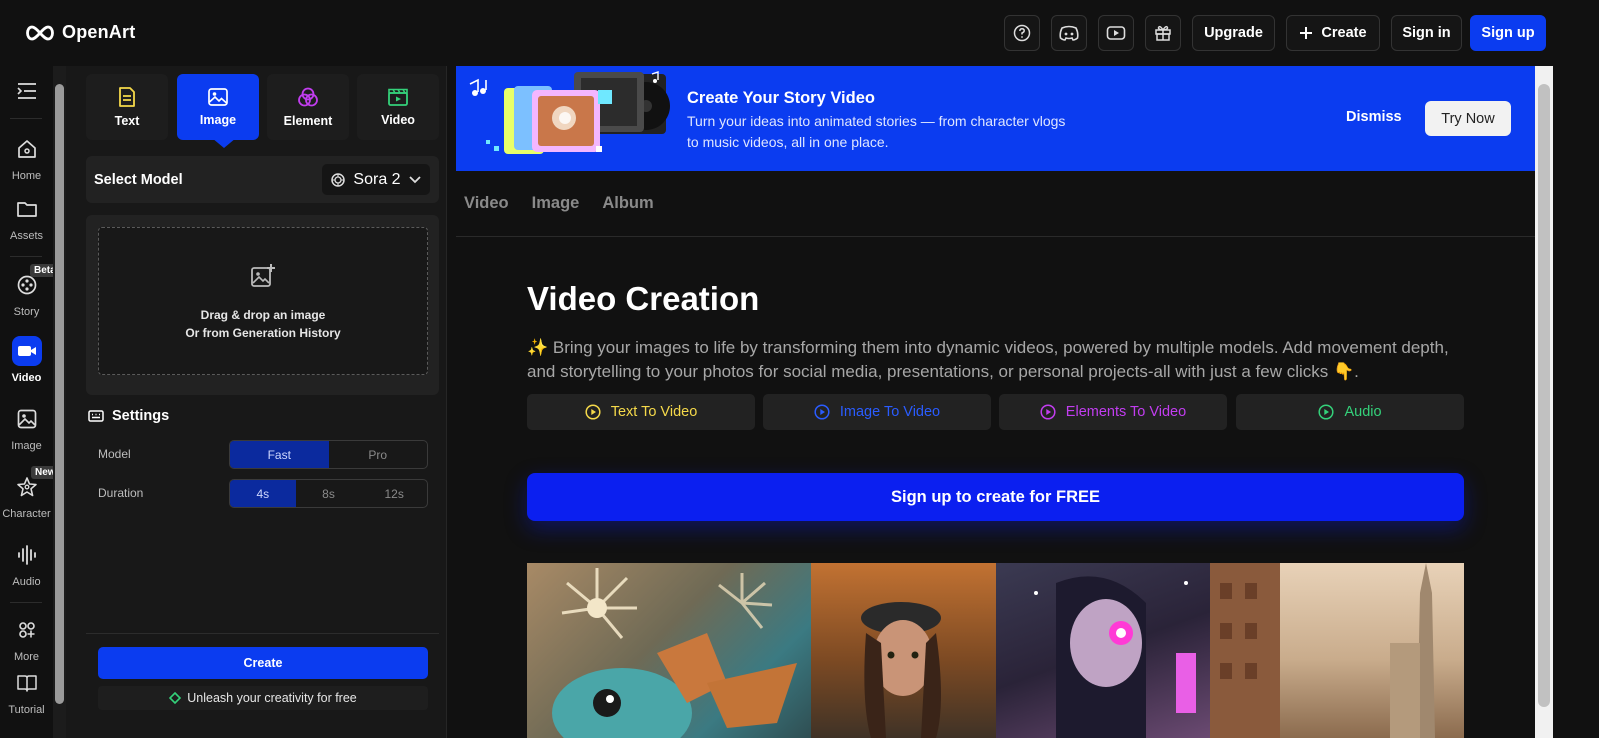  Describe the element at coordinates (1350, 412) in the screenshot. I see `audio-button: Audio` at that location.